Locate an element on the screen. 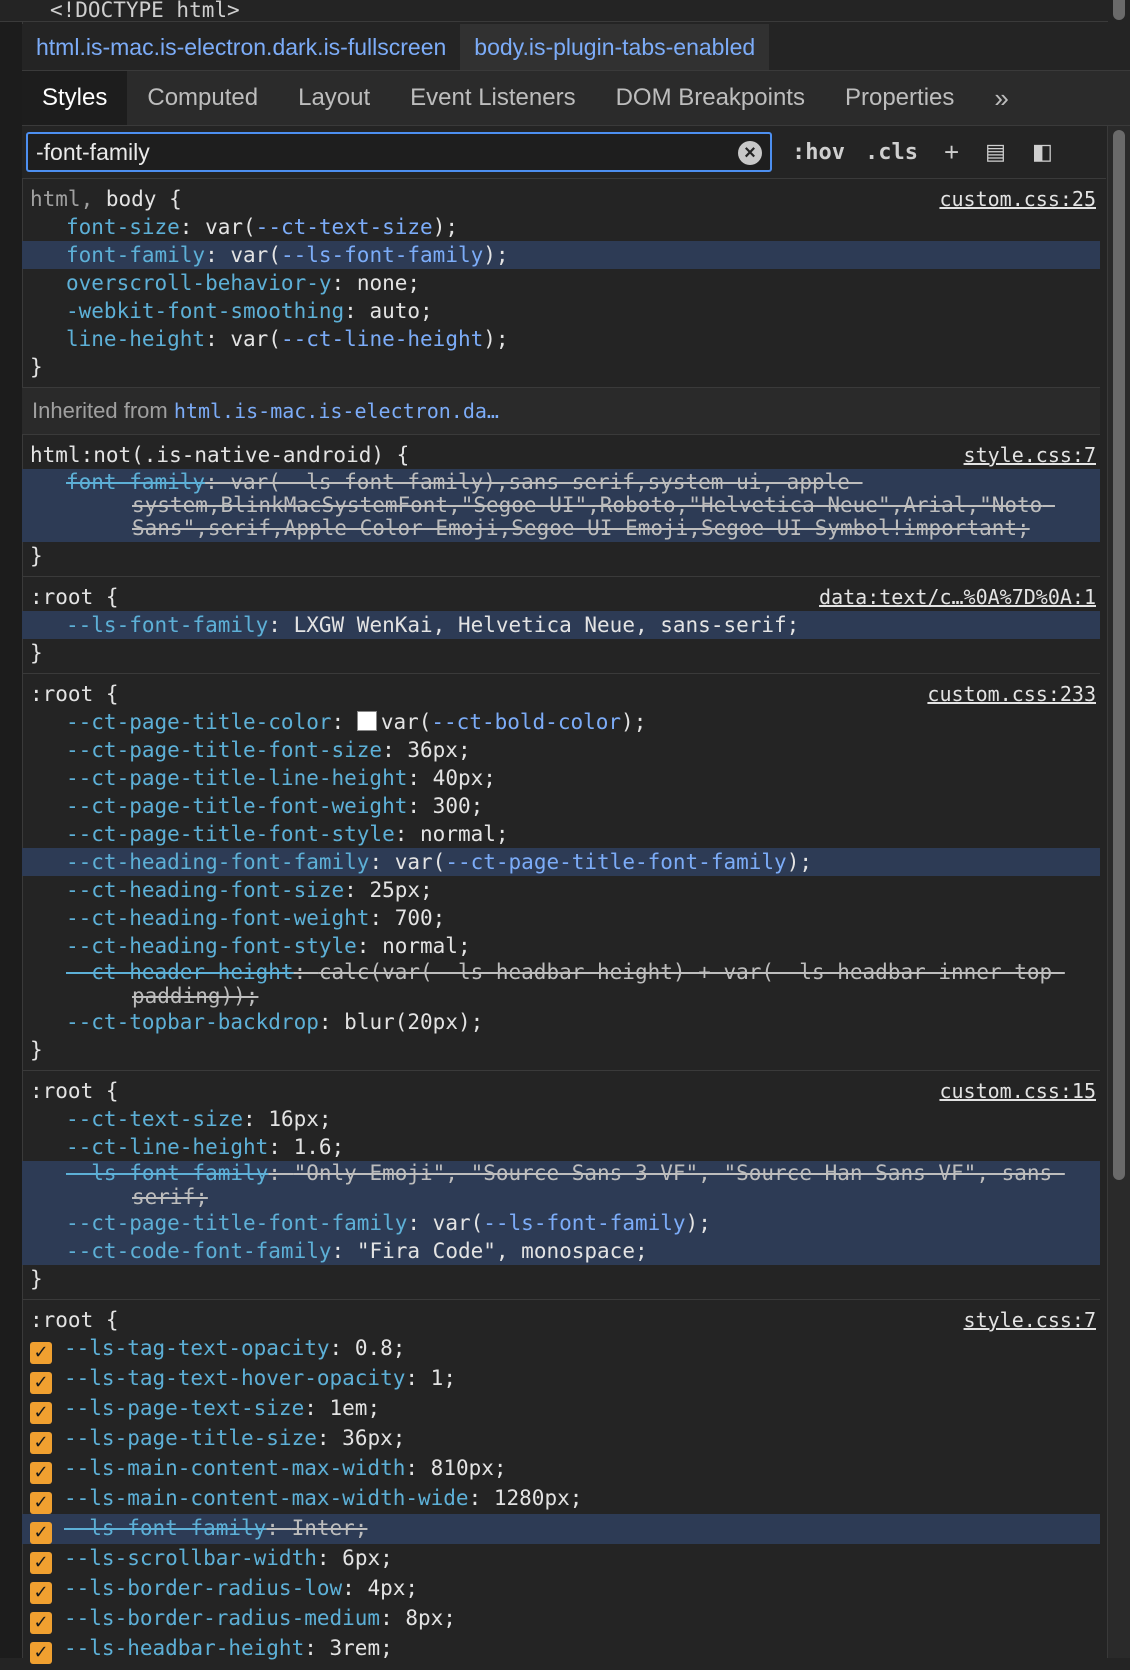 The width and height of the screenshot is (1130, 1670). doctype-line: <!DOCTYPE html> is located at coordinates (554, 11).